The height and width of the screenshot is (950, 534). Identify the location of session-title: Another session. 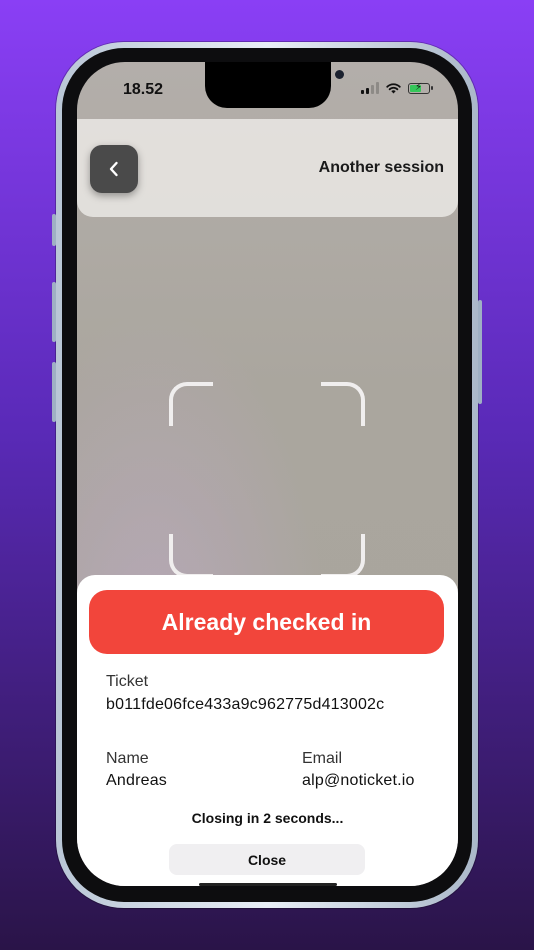
(381, 167).